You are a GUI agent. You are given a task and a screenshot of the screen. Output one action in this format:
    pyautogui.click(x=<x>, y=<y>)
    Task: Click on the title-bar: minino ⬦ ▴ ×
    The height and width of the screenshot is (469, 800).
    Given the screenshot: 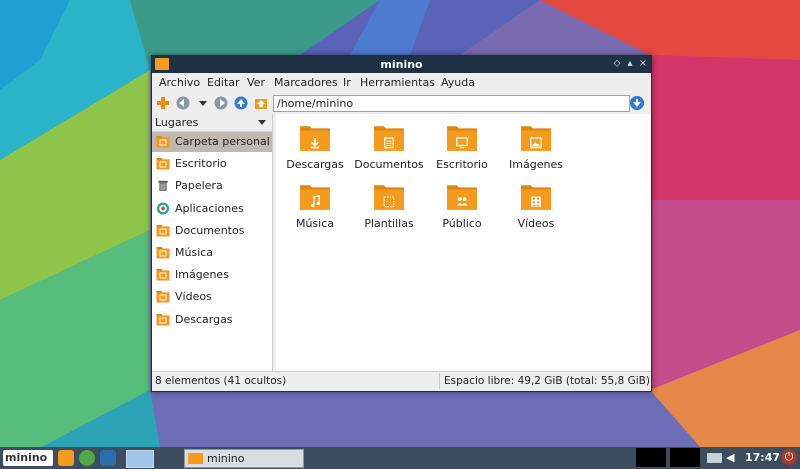 What is the action you would take?
    pyautogui.click(x=401, y=64)
    